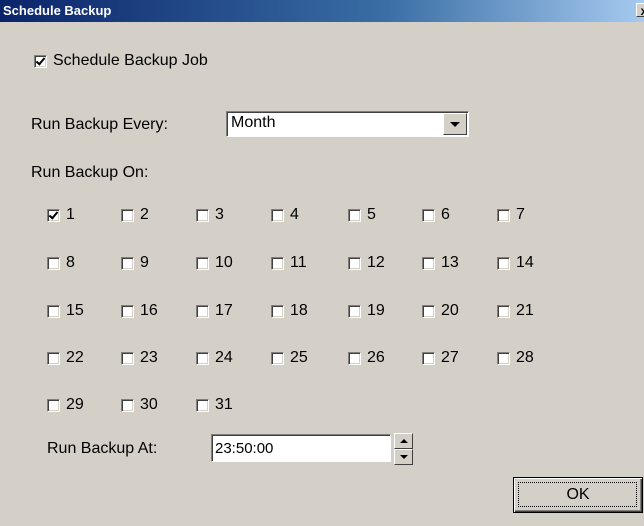 This screenshot has width=644, height=526. I want to click on day-checkbox-14: 14, so click(515, 263).